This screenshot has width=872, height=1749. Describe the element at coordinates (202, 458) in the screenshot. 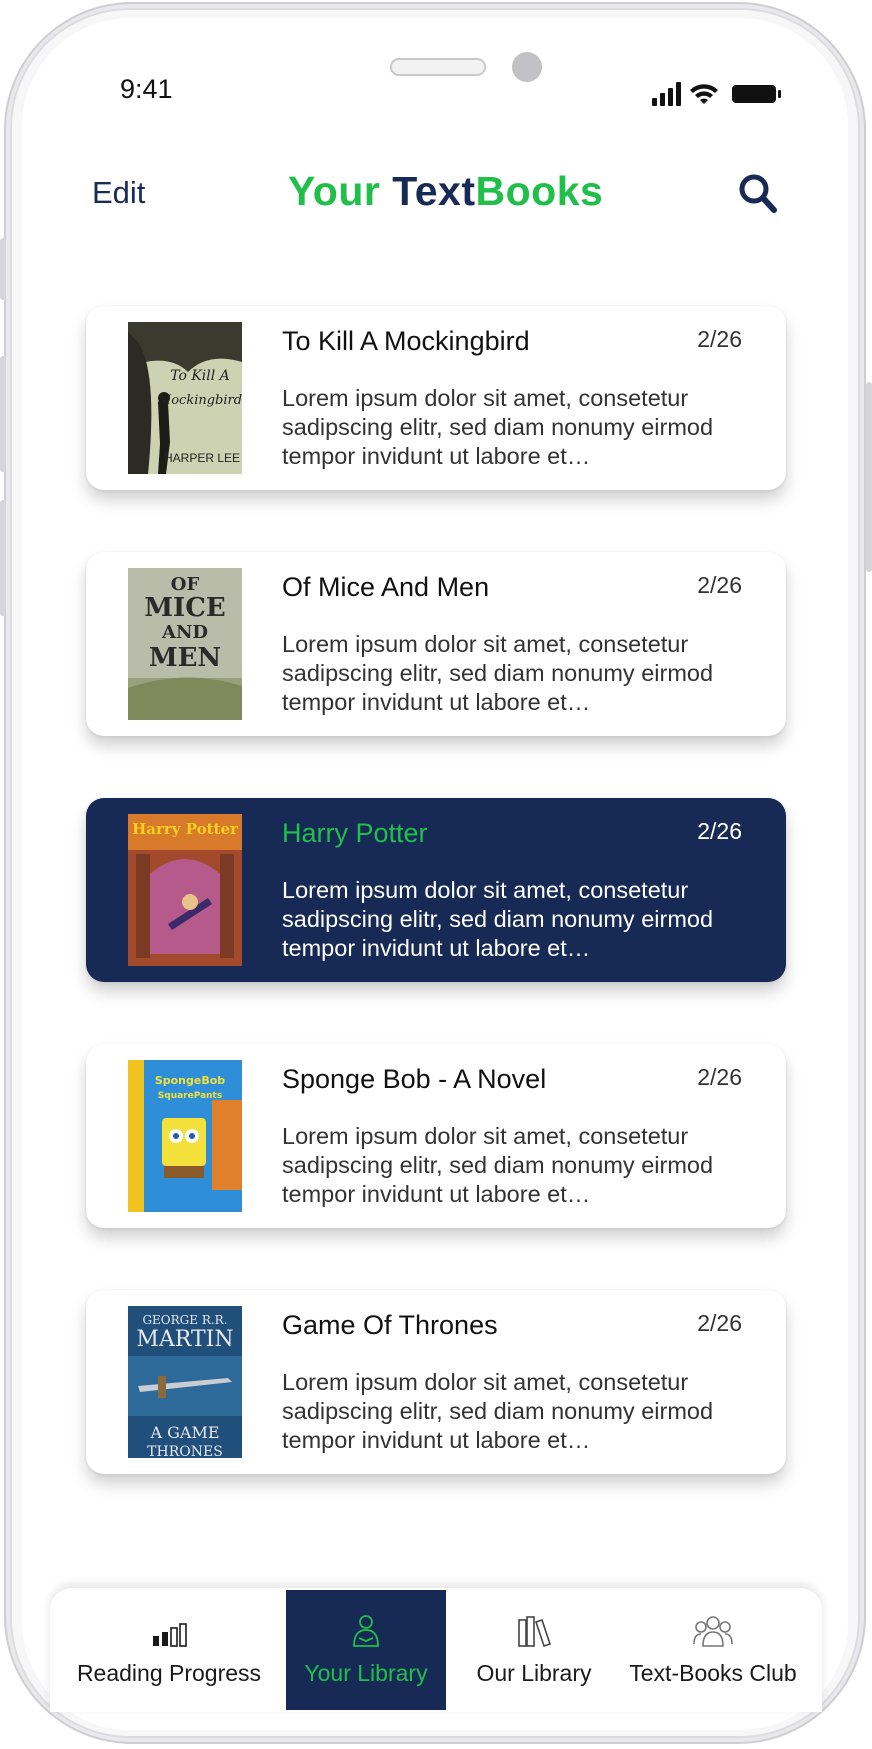

I see `cover-author-mockingbird: HARPER LEE` at that location.